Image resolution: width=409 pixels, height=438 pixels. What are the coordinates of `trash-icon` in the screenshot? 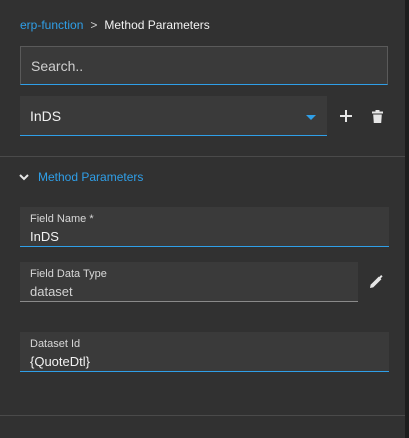 It's located at (377, 116).